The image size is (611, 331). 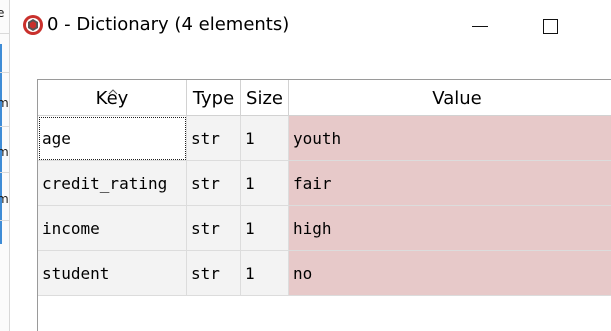 I want to click on column-header-label: Size, so click(x=264, y=98).